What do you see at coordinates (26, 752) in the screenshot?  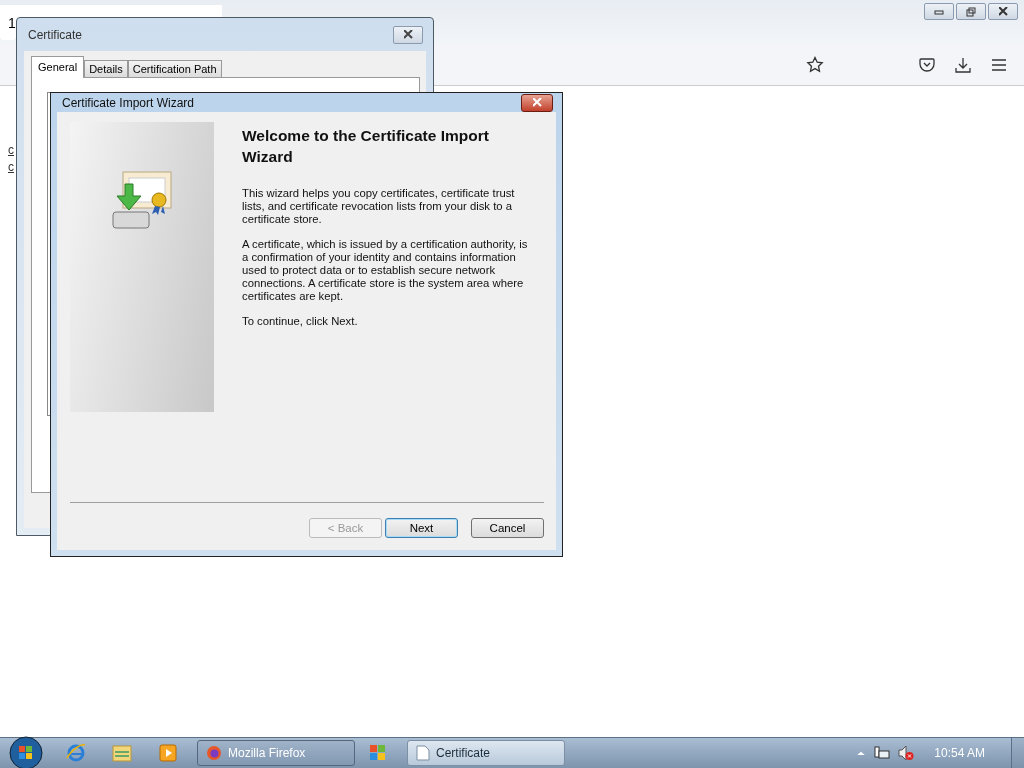 I see `start-button` at bounding box center [26, 752].